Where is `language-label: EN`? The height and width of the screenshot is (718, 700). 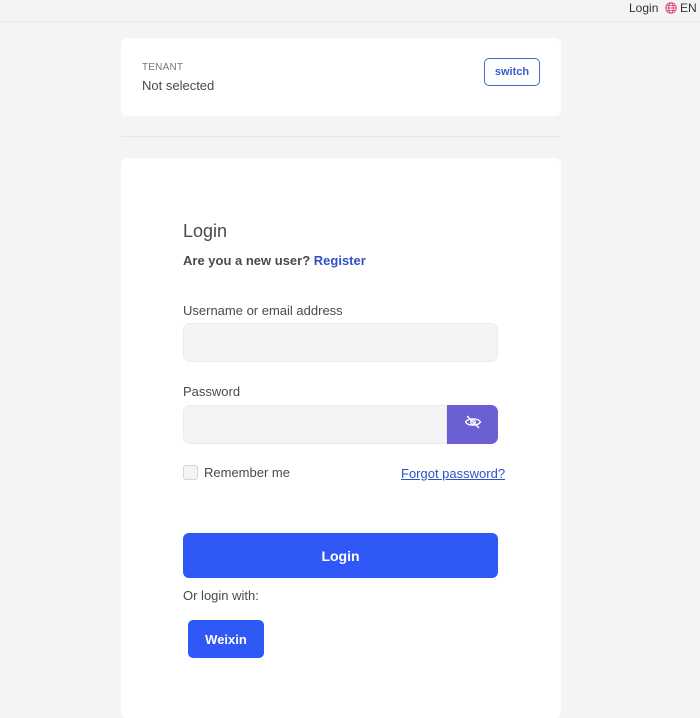 language-label: EN is located at coordinates (688, 8).